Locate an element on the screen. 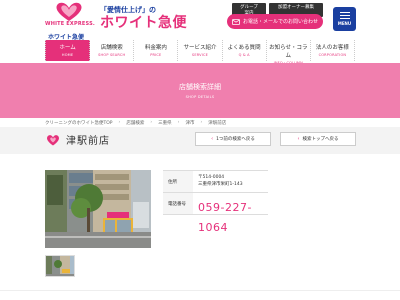 The height and width of the screenshot is (300, 400). nav-item-info-column: お知らせ・コラム INFO・COLUMN is located at coordinates (289, 52).